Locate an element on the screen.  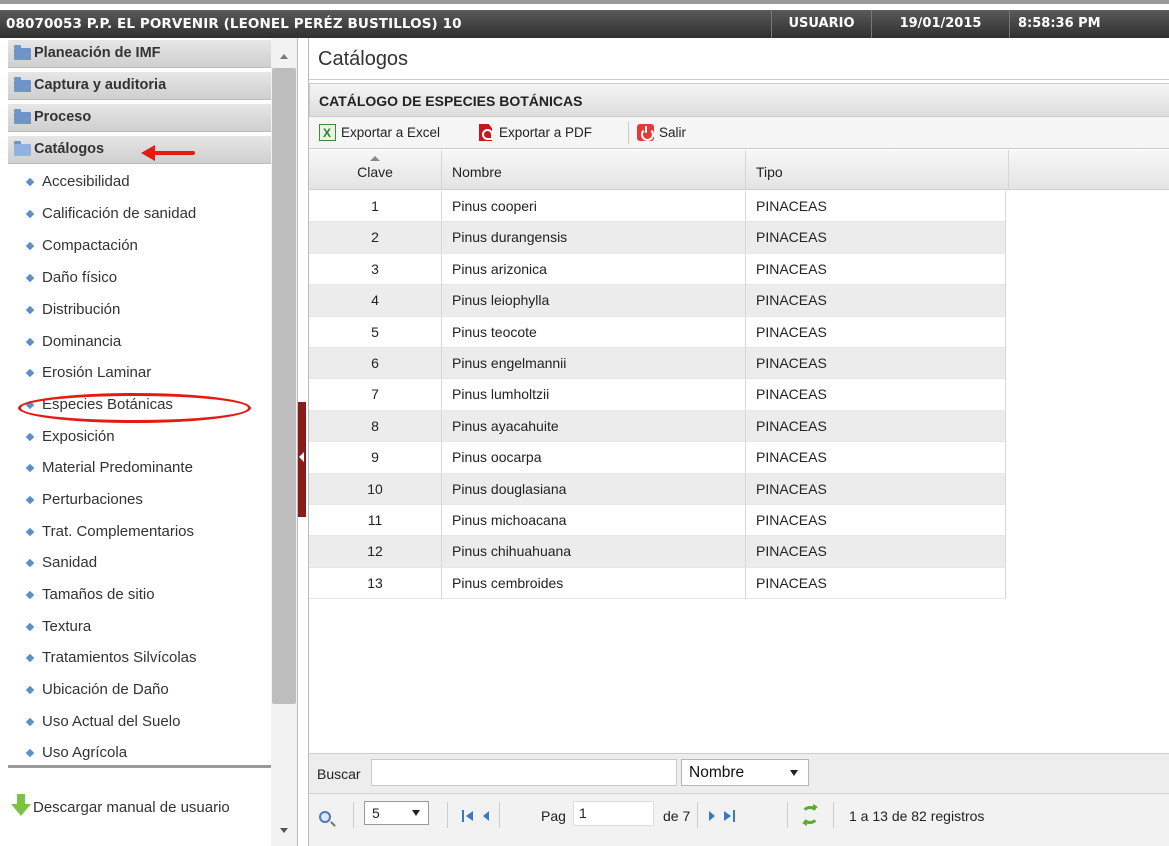
table-row: 5 Pinus teocote PINACEAS is located at coordinates (657, 332).